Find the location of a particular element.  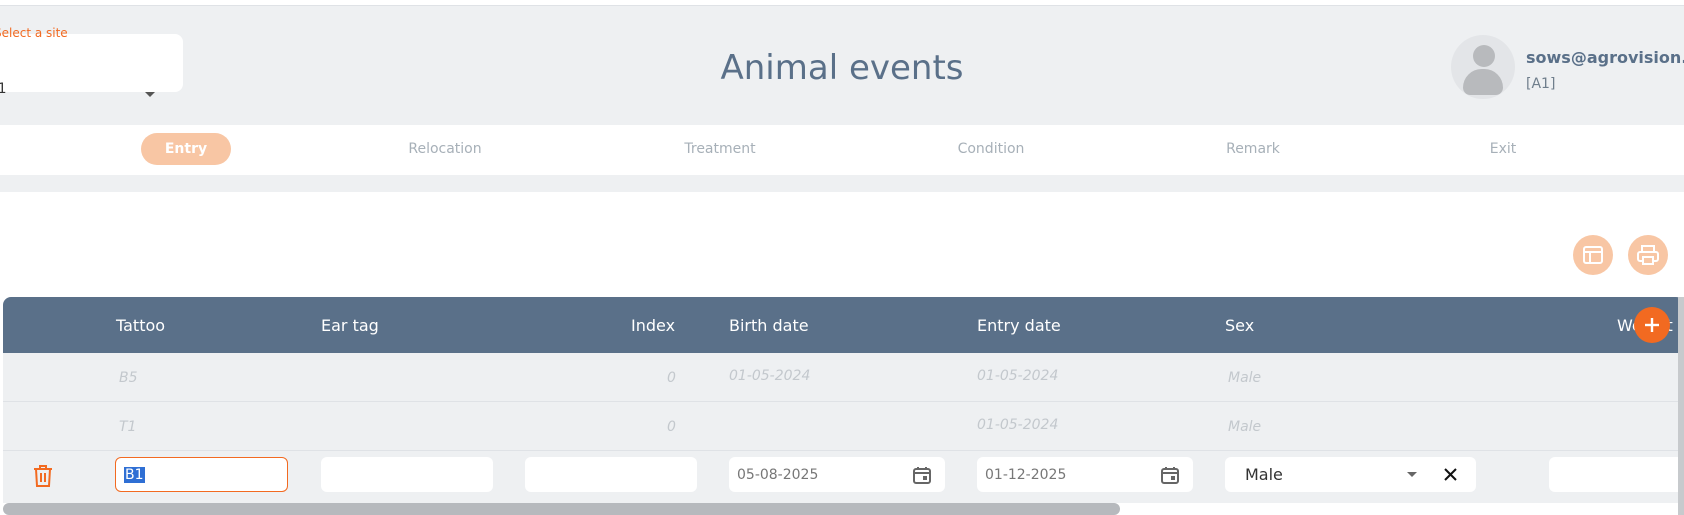

weight-input is located at coordinates (1616, 474).